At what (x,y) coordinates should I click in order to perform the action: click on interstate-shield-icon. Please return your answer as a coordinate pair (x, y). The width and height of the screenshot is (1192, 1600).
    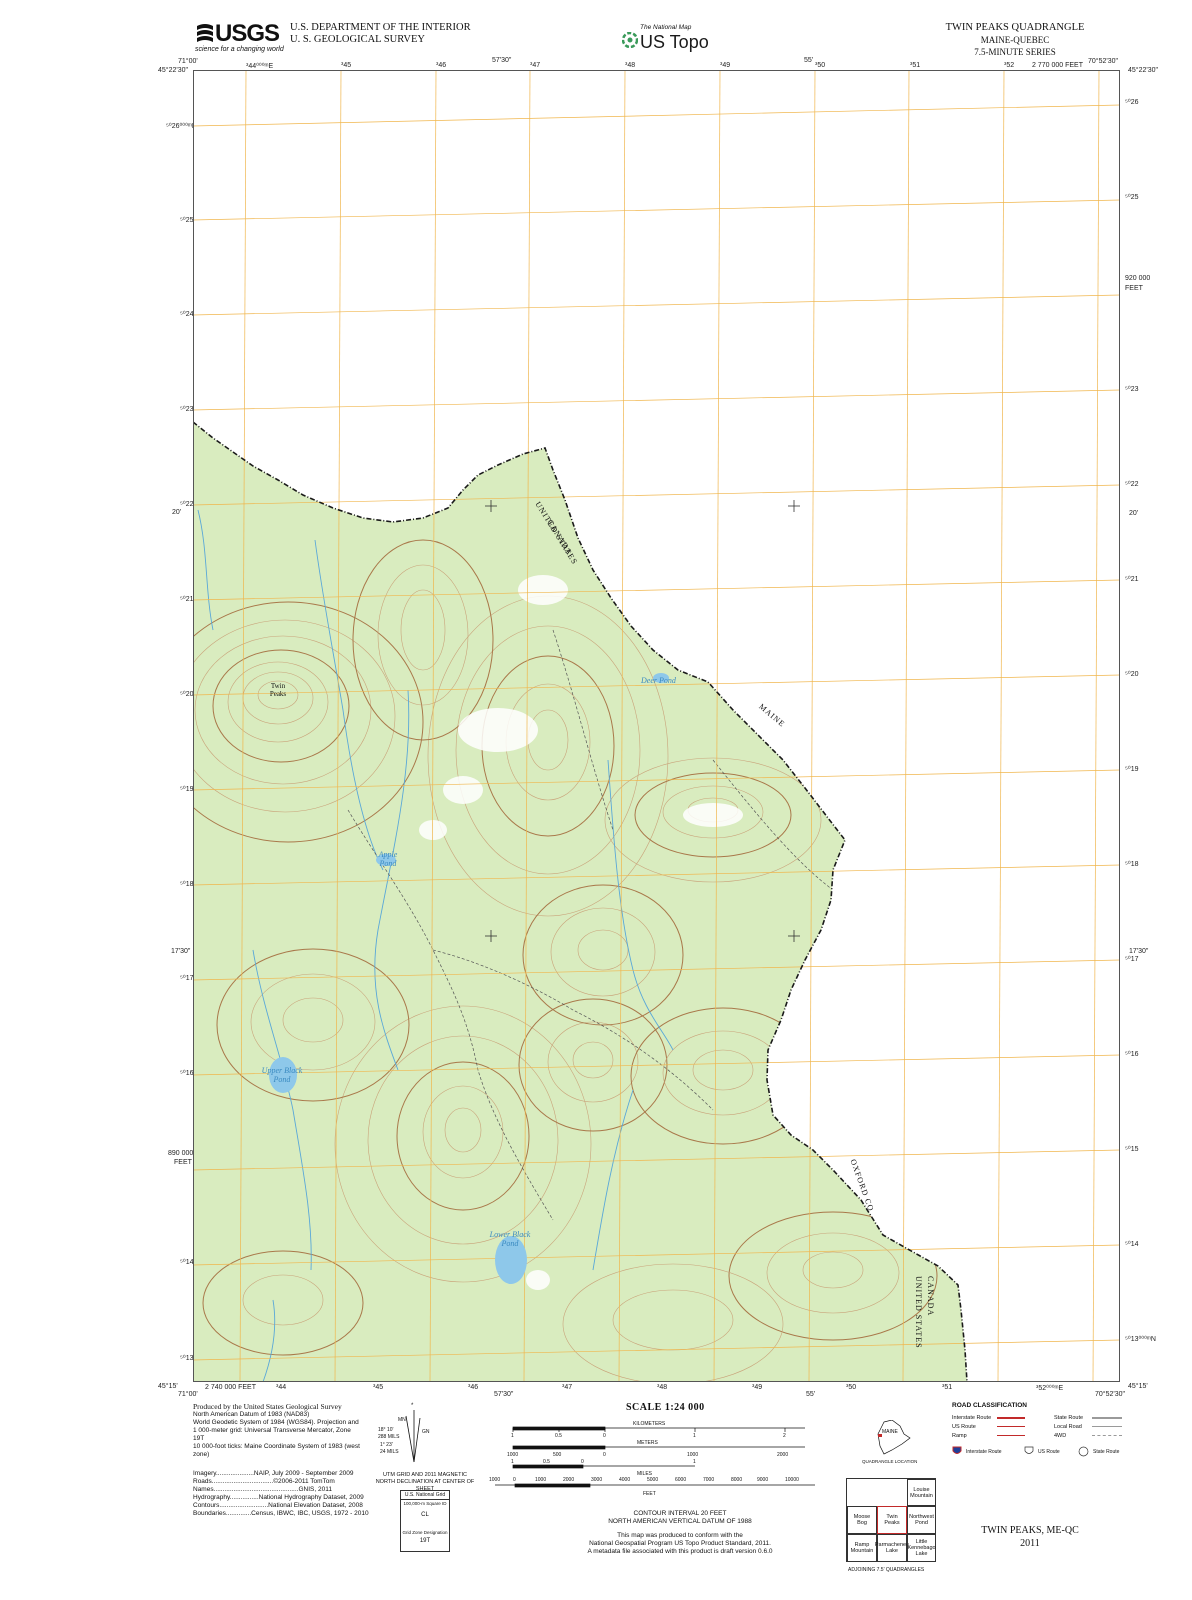
    Looking at the image, I should click on (957, 1450).